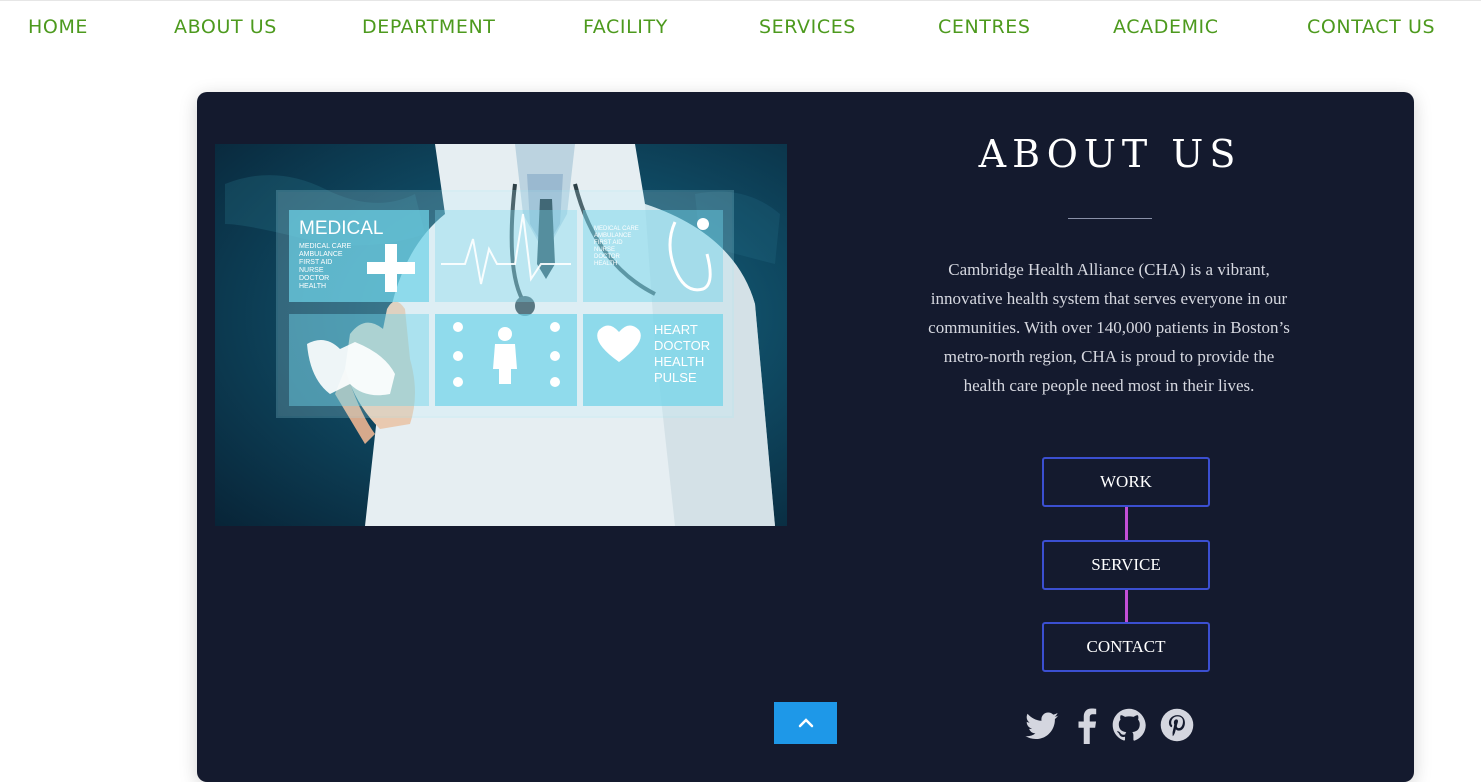 The height and width of the screenshot is (782, 1481). What do you see at coordinates (1110, 154) in the screenshot?
I see `about-title: ABOUT US` at bounding box center [1110, 154].